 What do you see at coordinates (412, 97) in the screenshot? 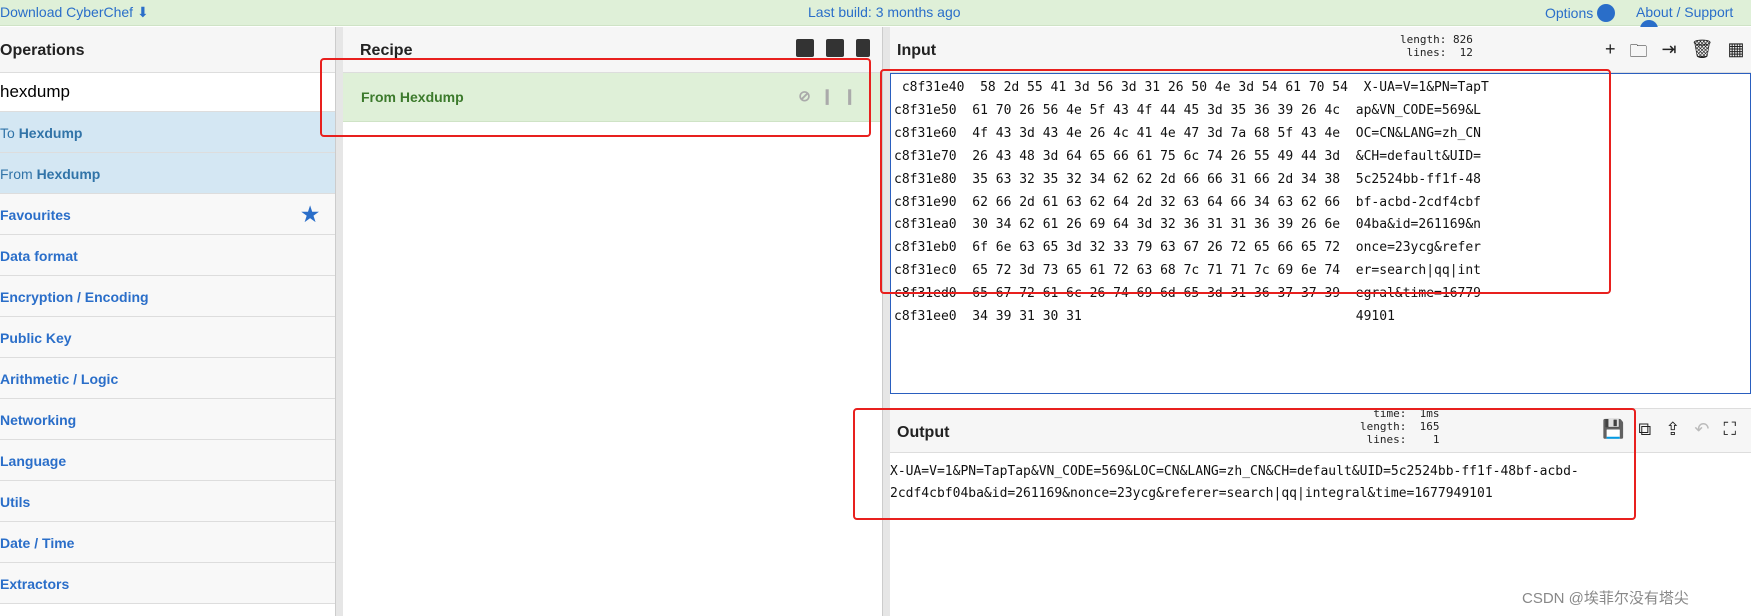
I see `recipe-operation-name: From Hexdump` at bounding box center [412, 97].